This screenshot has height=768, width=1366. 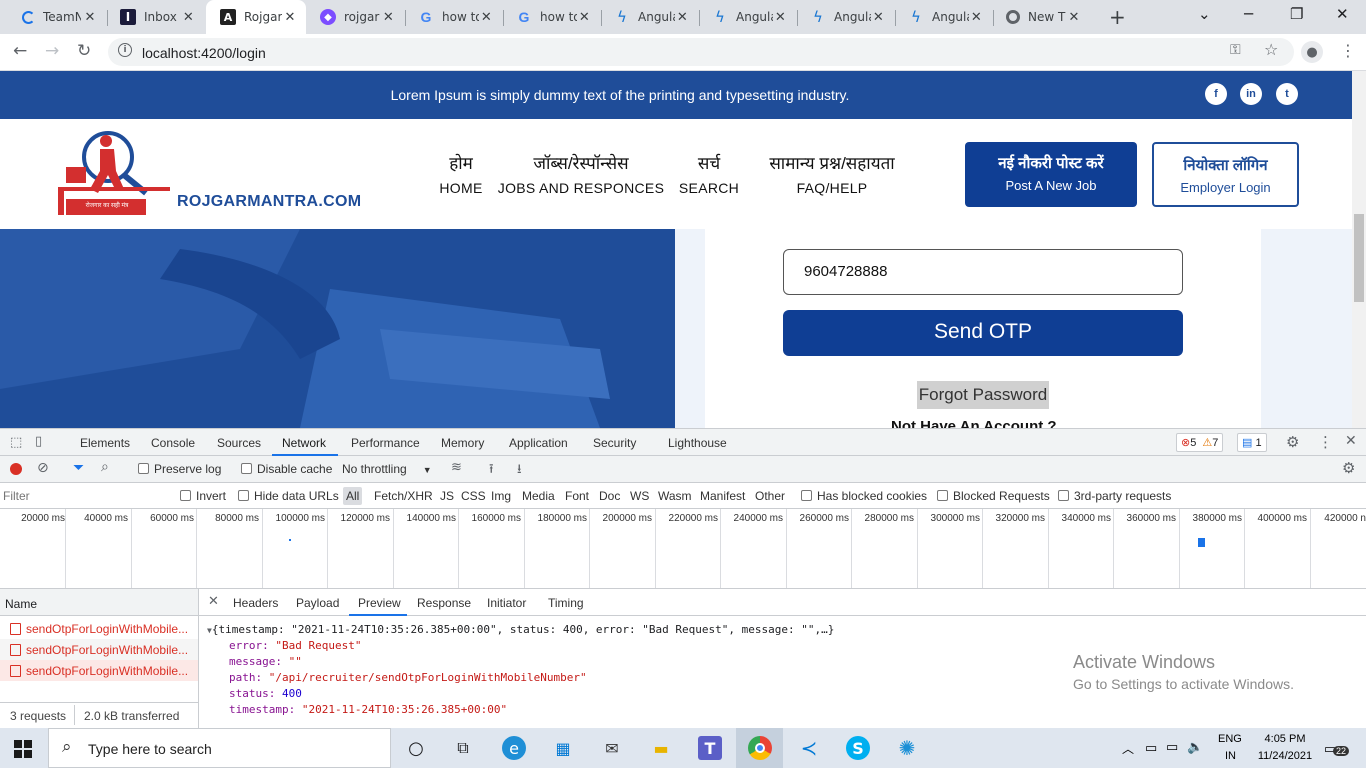 I want to click on site-logo: रोजगार का सही मंत्र, so click(x=116, y=173).